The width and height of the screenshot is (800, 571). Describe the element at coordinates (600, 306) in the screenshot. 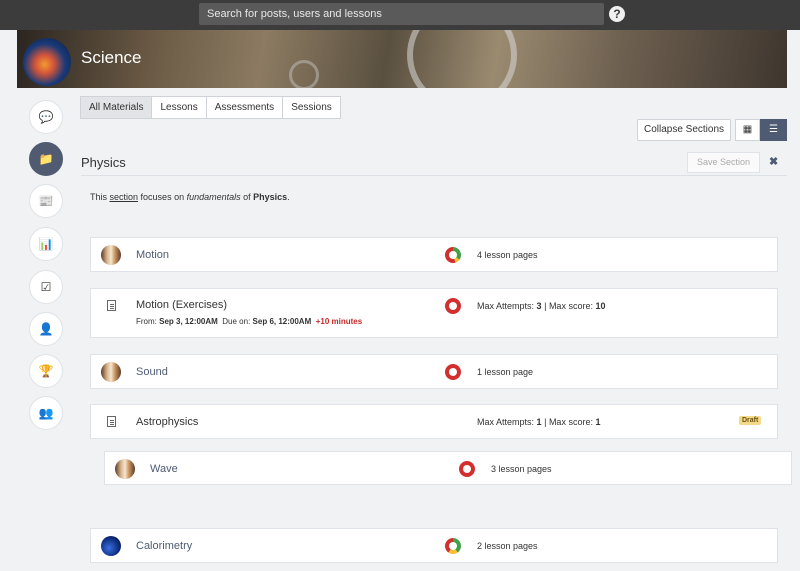

I see `score-value: 10` at that location.